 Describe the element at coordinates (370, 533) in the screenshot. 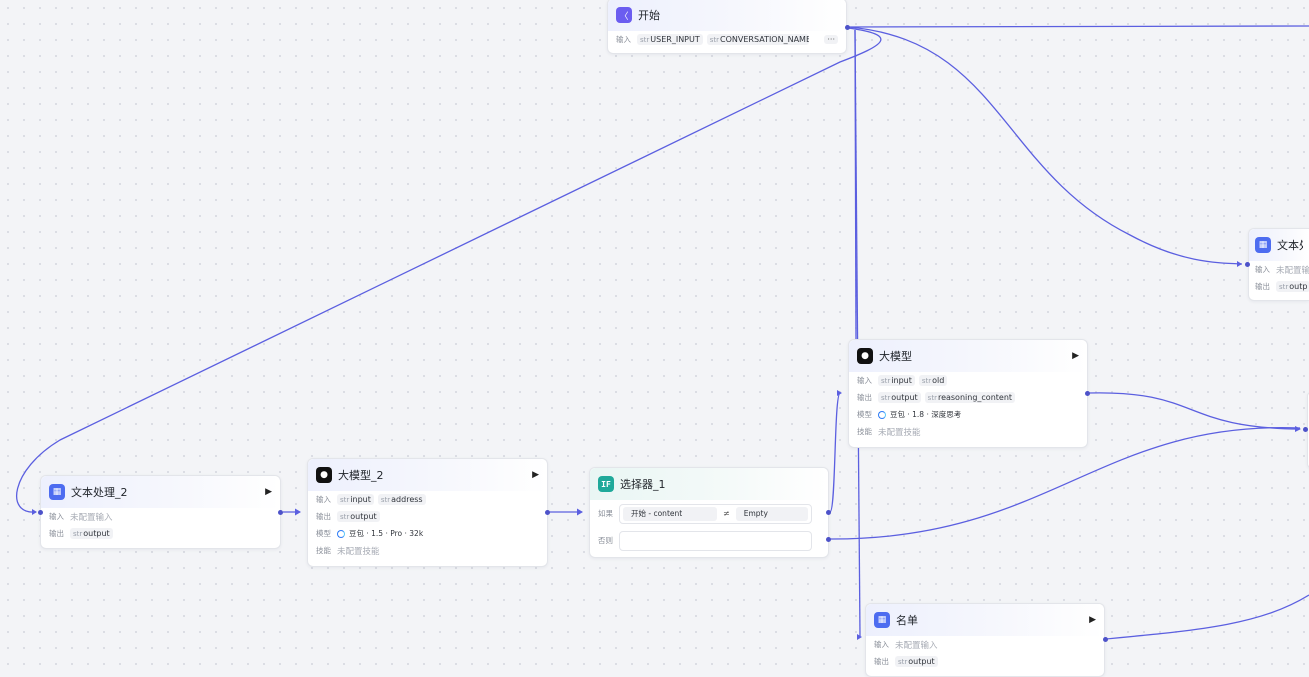

I see `model-row: 模型 豆包 · 1.5 · Pro · 32k` at that location.